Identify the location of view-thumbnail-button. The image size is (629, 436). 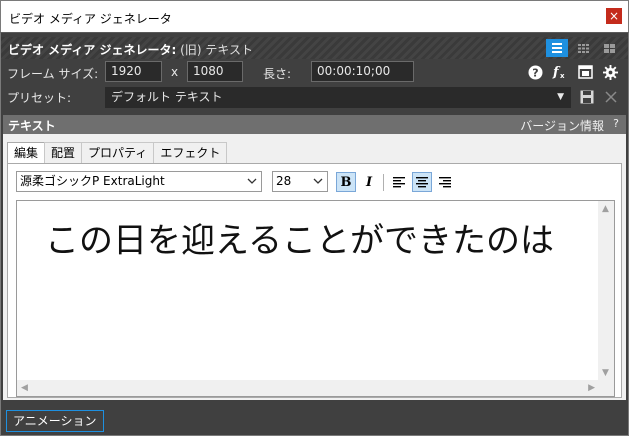
(609, 48).